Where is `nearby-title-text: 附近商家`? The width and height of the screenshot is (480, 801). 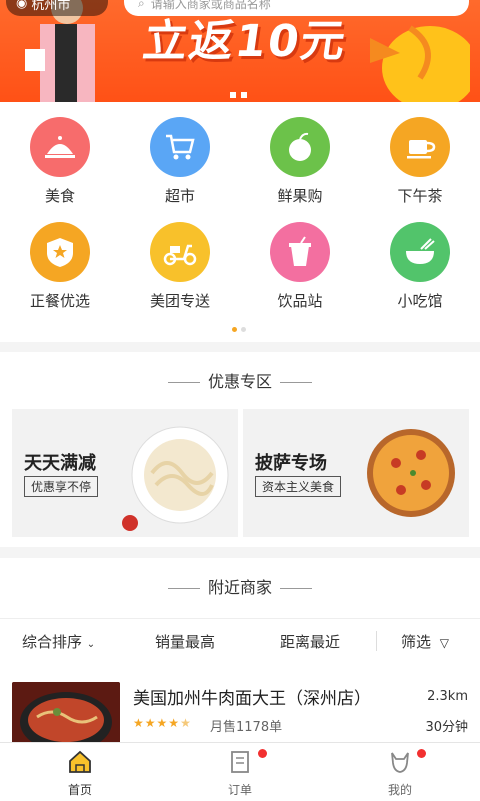
nearby-title-text: 附近商家 is located at coordinates (239, 587).